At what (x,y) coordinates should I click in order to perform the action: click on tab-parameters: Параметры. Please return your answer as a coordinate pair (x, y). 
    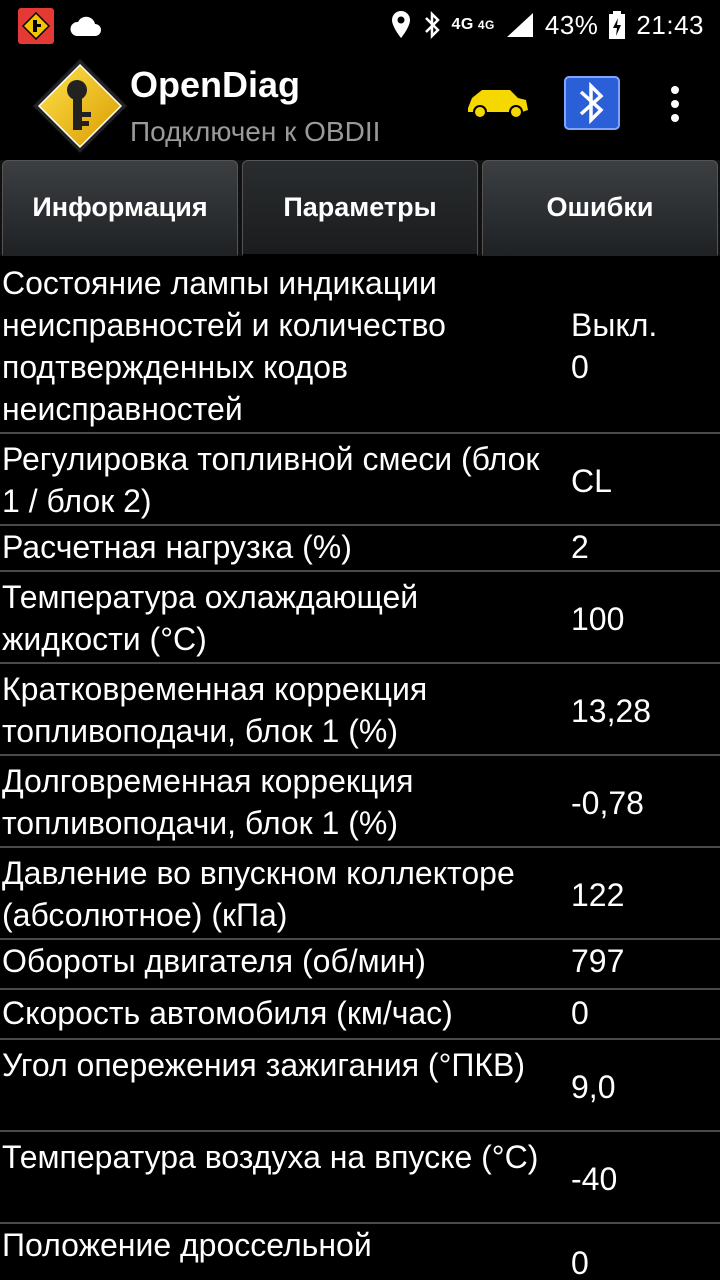
    Looking at the image, I should click on (360, 208).